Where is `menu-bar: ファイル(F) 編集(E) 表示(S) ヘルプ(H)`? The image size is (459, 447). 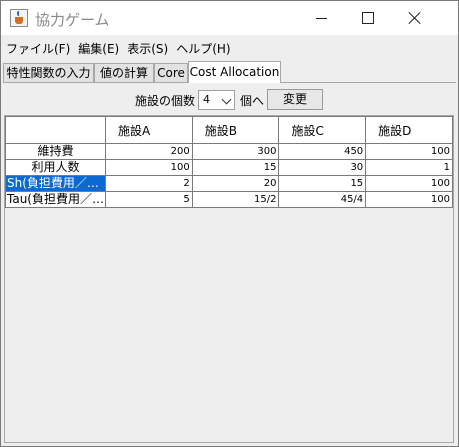
menu-bar: ファイル(F) 編集(E) 表示(S) ヘルプ(H) is located at coordinates (229, 48).